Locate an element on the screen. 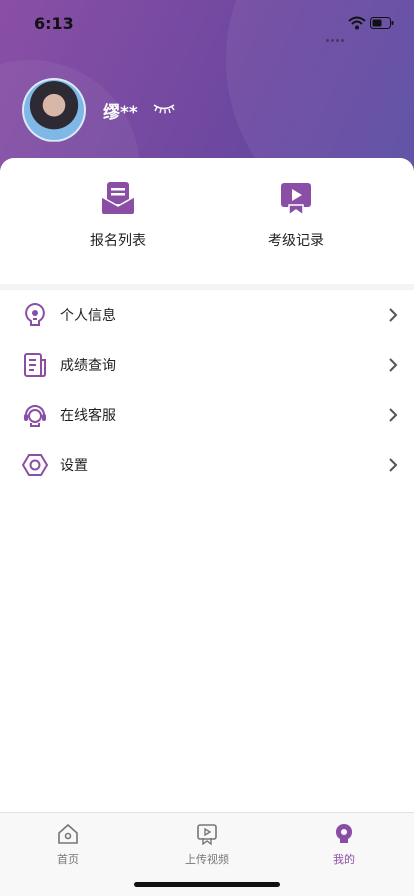 The height and width of the screenshot is (896, 414). video-record-icon is located at coordinates (296, 200).